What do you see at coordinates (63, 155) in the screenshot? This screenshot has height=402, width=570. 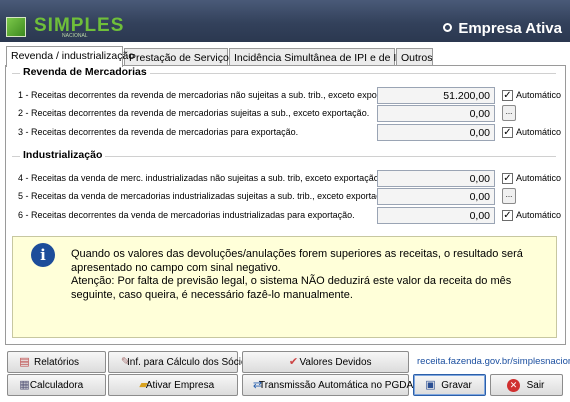 I see `group-title-industrializacao: Industrialização` at bounding box center [63, 155].